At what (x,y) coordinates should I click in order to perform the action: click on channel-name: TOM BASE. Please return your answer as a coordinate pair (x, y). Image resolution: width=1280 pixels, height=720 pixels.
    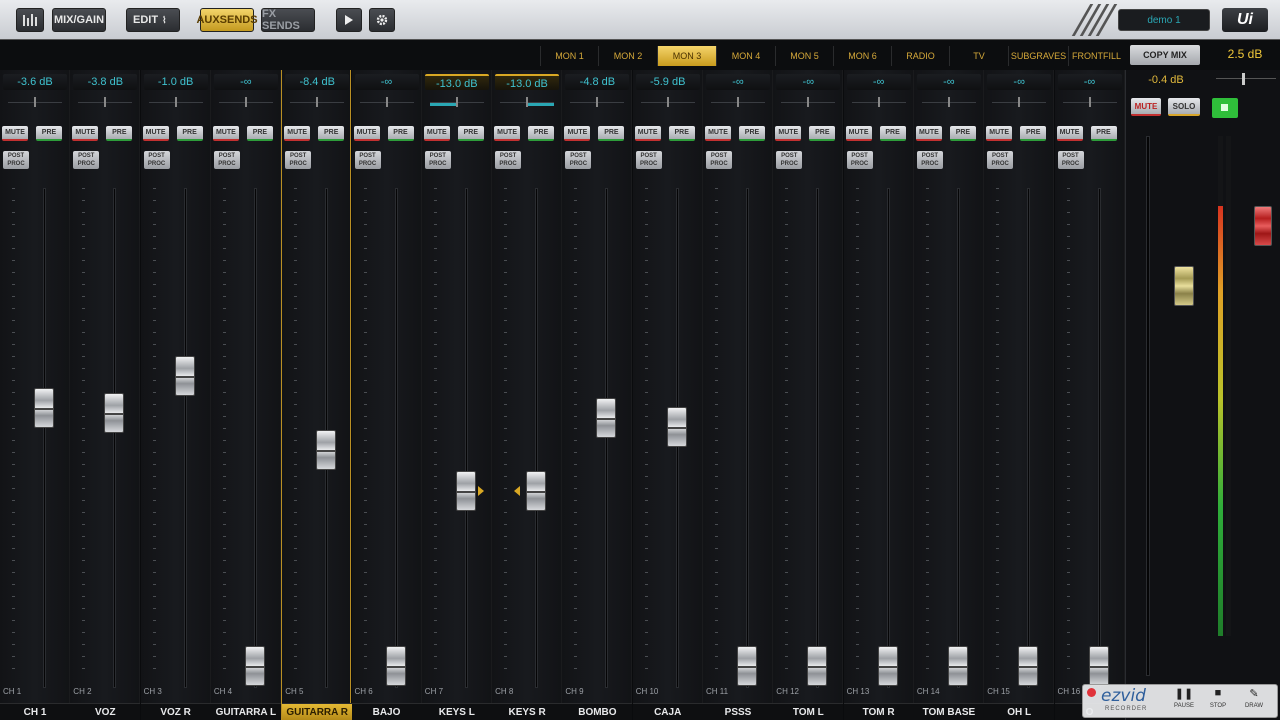
    Looking at the image, I should click on (948, 711).